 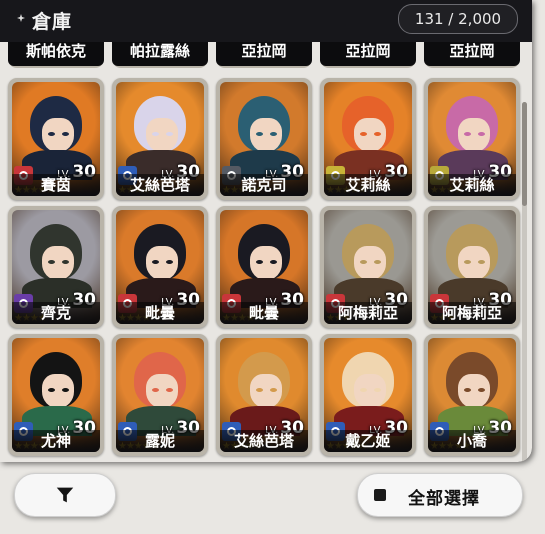 I want to click on character-name: 齊克, so click(x=56, y=313).